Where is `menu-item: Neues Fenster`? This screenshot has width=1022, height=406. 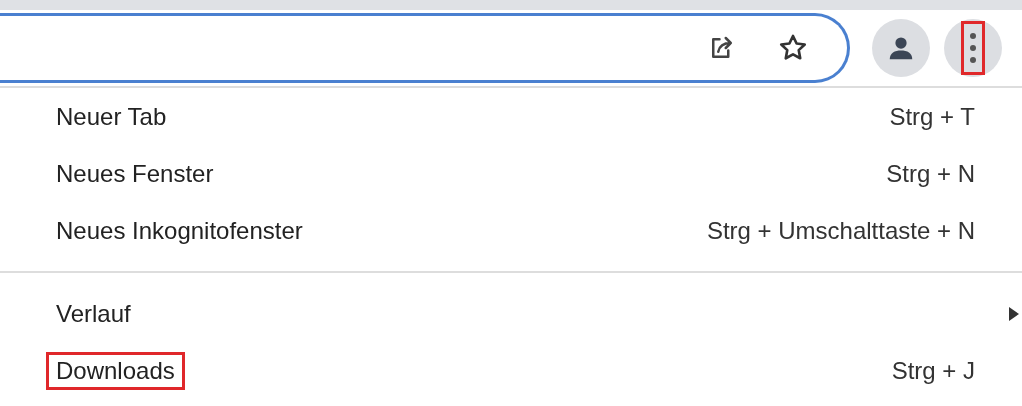 menu-item: Neues Fenster is located at coordinates (135, 173).